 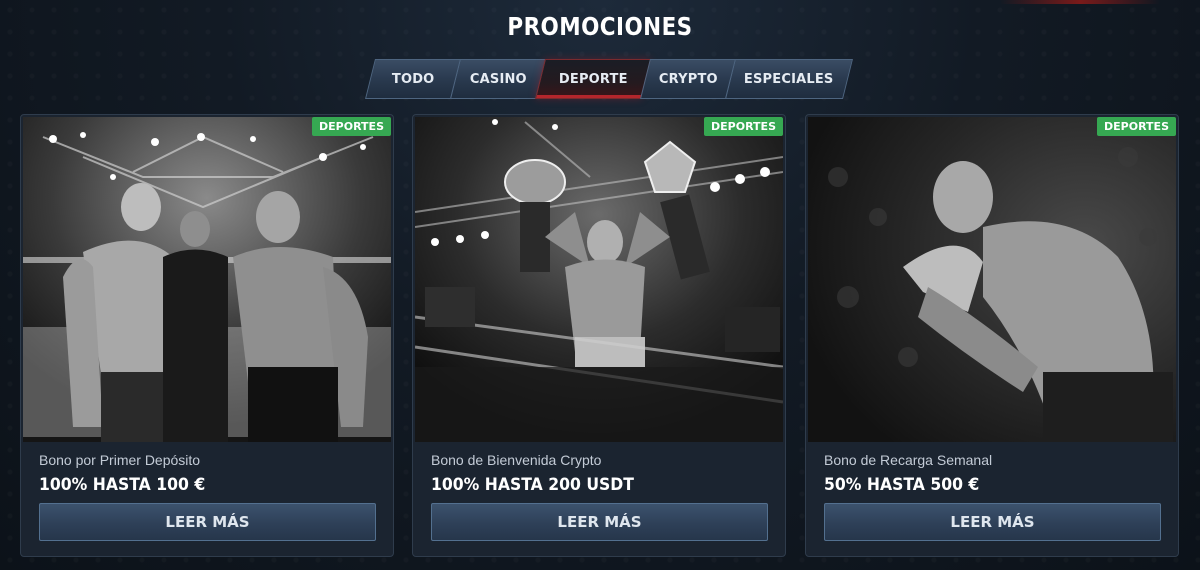 What do you see at coordinates (1080, 2) in the screenshot?
I see `top-accent-line` at bounding box center [1080, 2].